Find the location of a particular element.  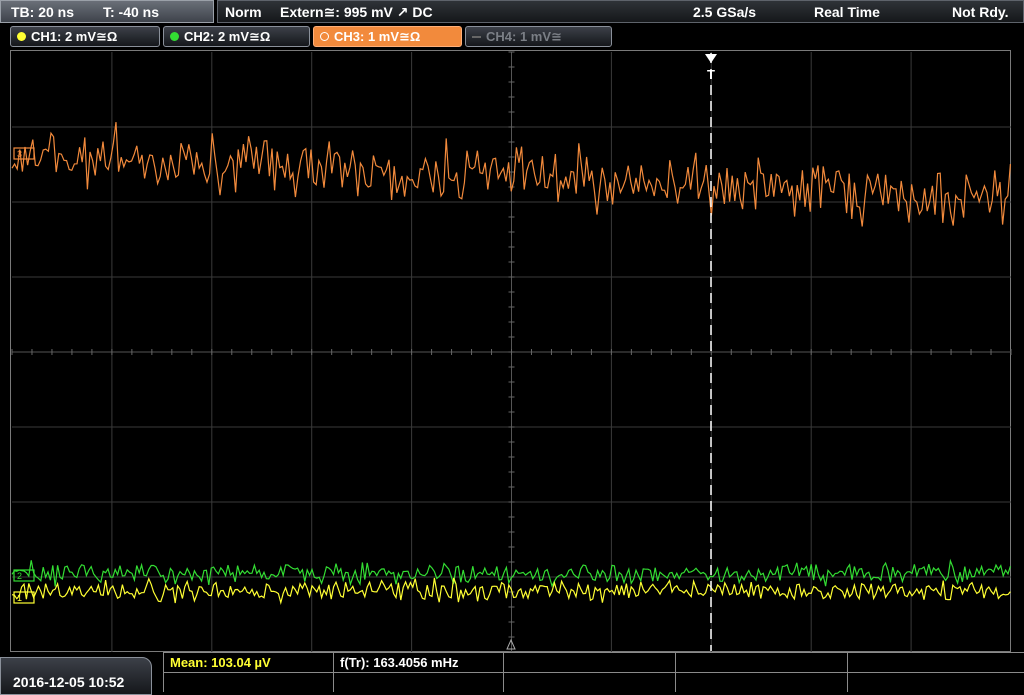

datetime-label: 2016-12-05 10:52 is located at coordinates (69, 682).